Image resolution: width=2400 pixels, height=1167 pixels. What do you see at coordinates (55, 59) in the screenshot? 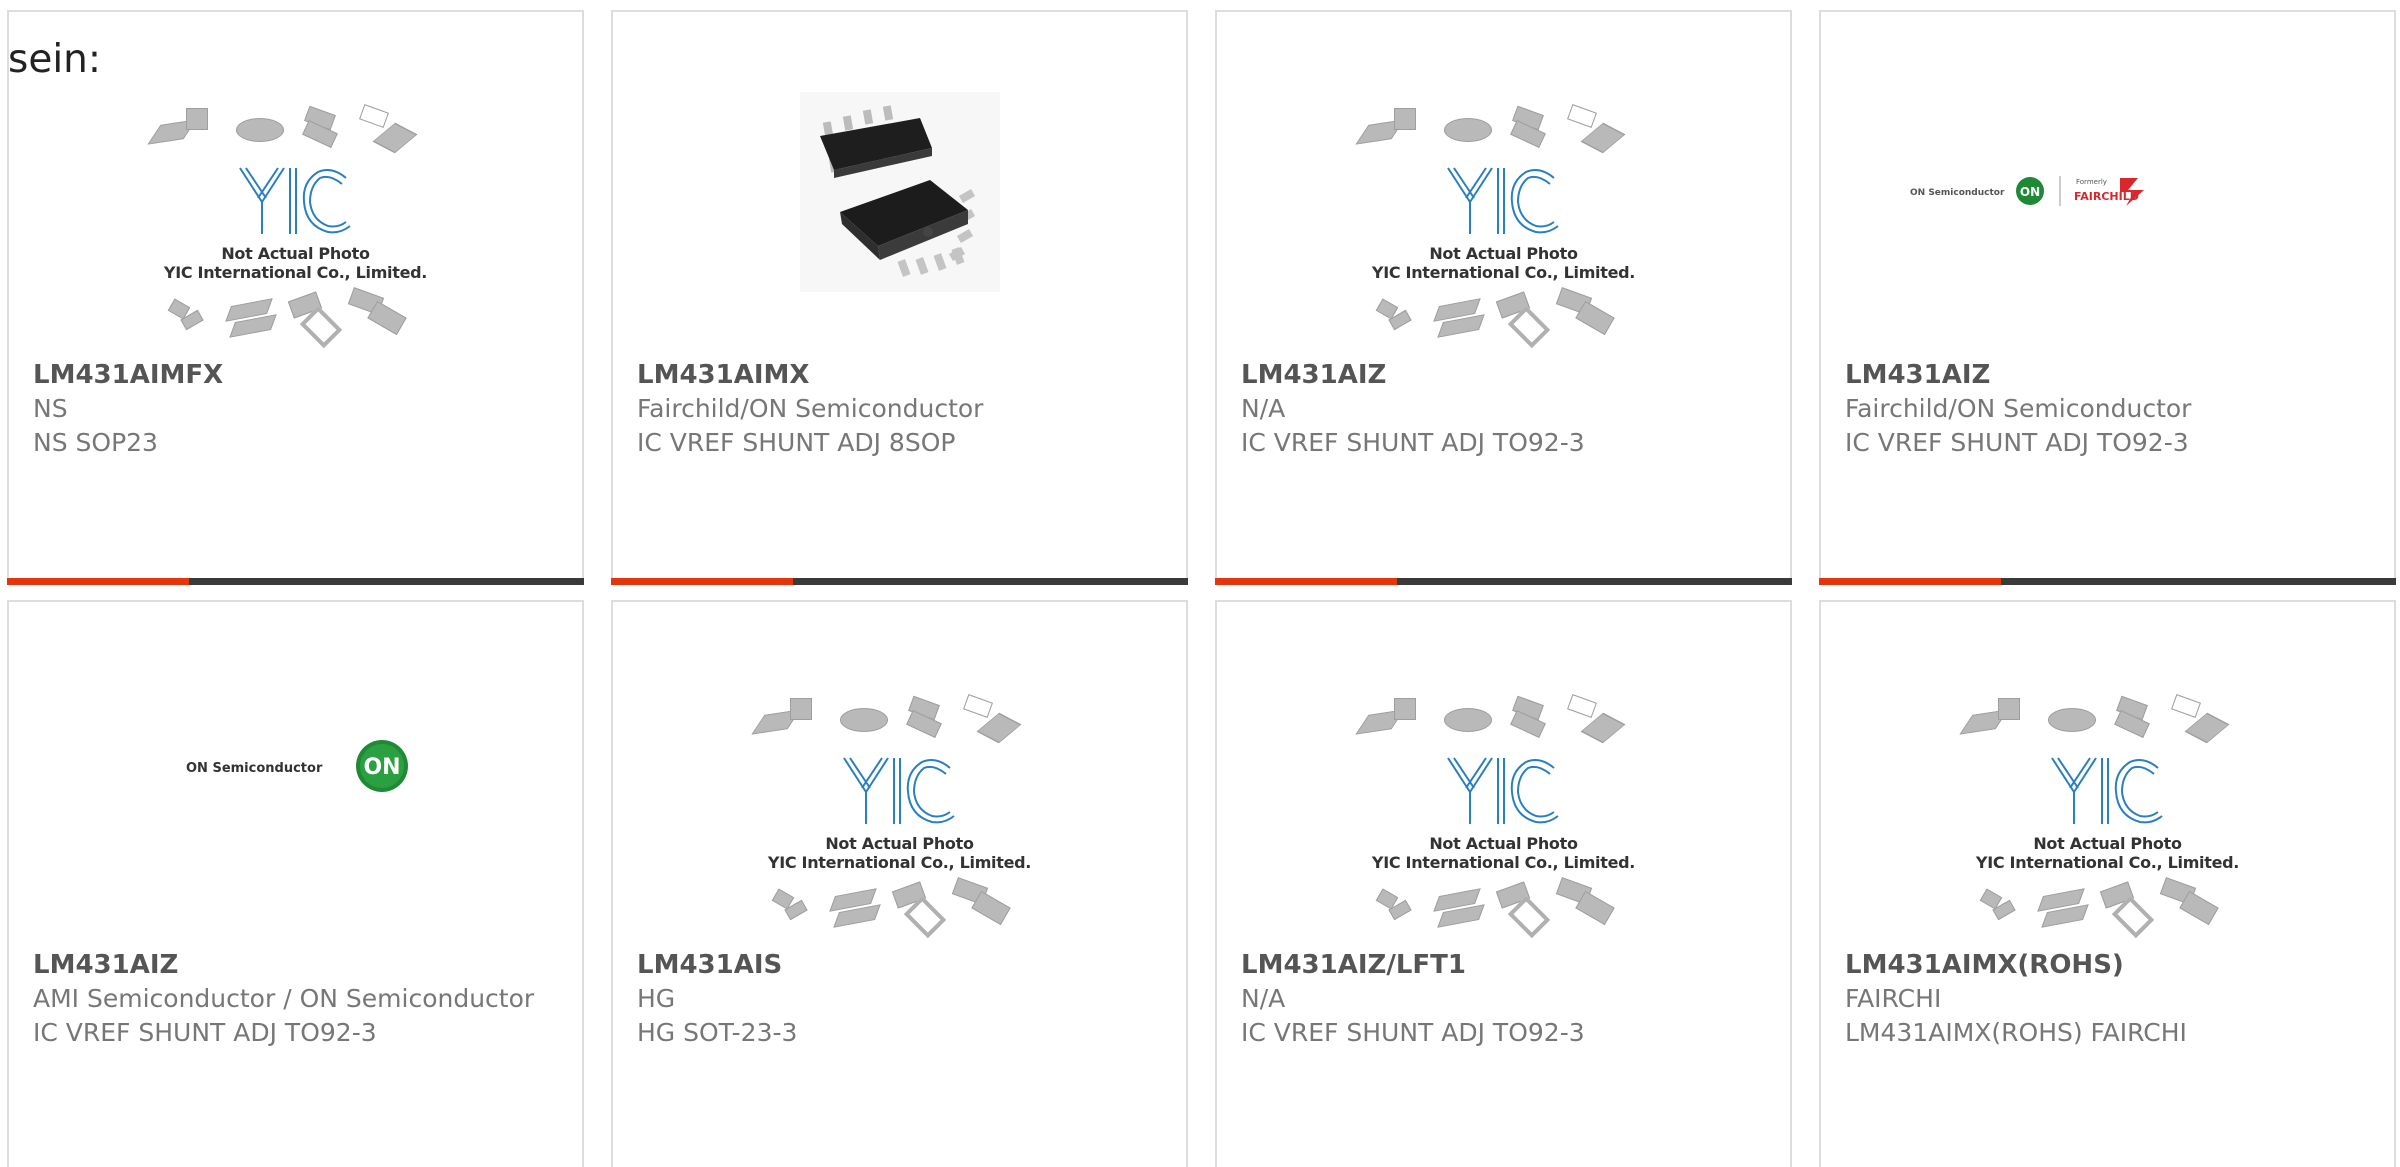
I see `lead-text: sein:` at bounding box center [55, 59].